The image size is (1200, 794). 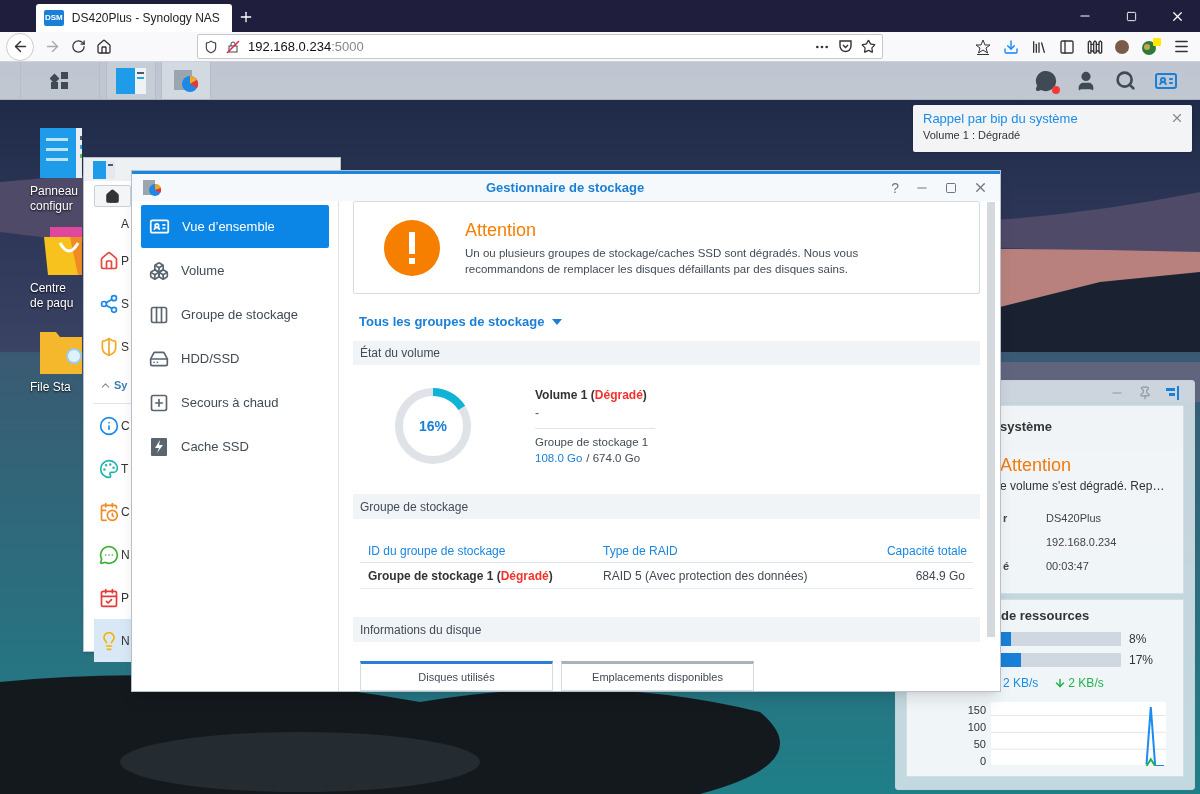 What do you see at coordinates (666, 353) in the screenshot?
I see `section-header: État du volume` at bounding box center [666, 353].